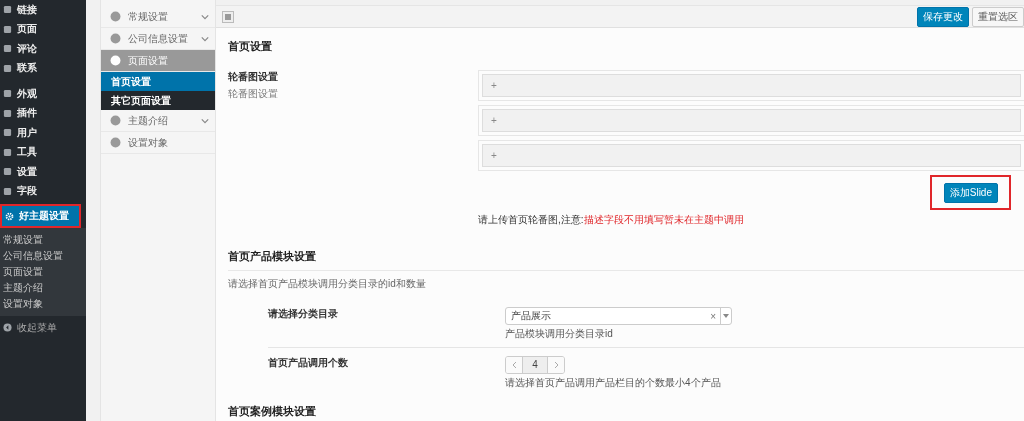 This screenshot has width=1024, height=421. Describe the element at coordinates (998, 16) in the screenshot. I see `reset-button: 重置选区` at that location.